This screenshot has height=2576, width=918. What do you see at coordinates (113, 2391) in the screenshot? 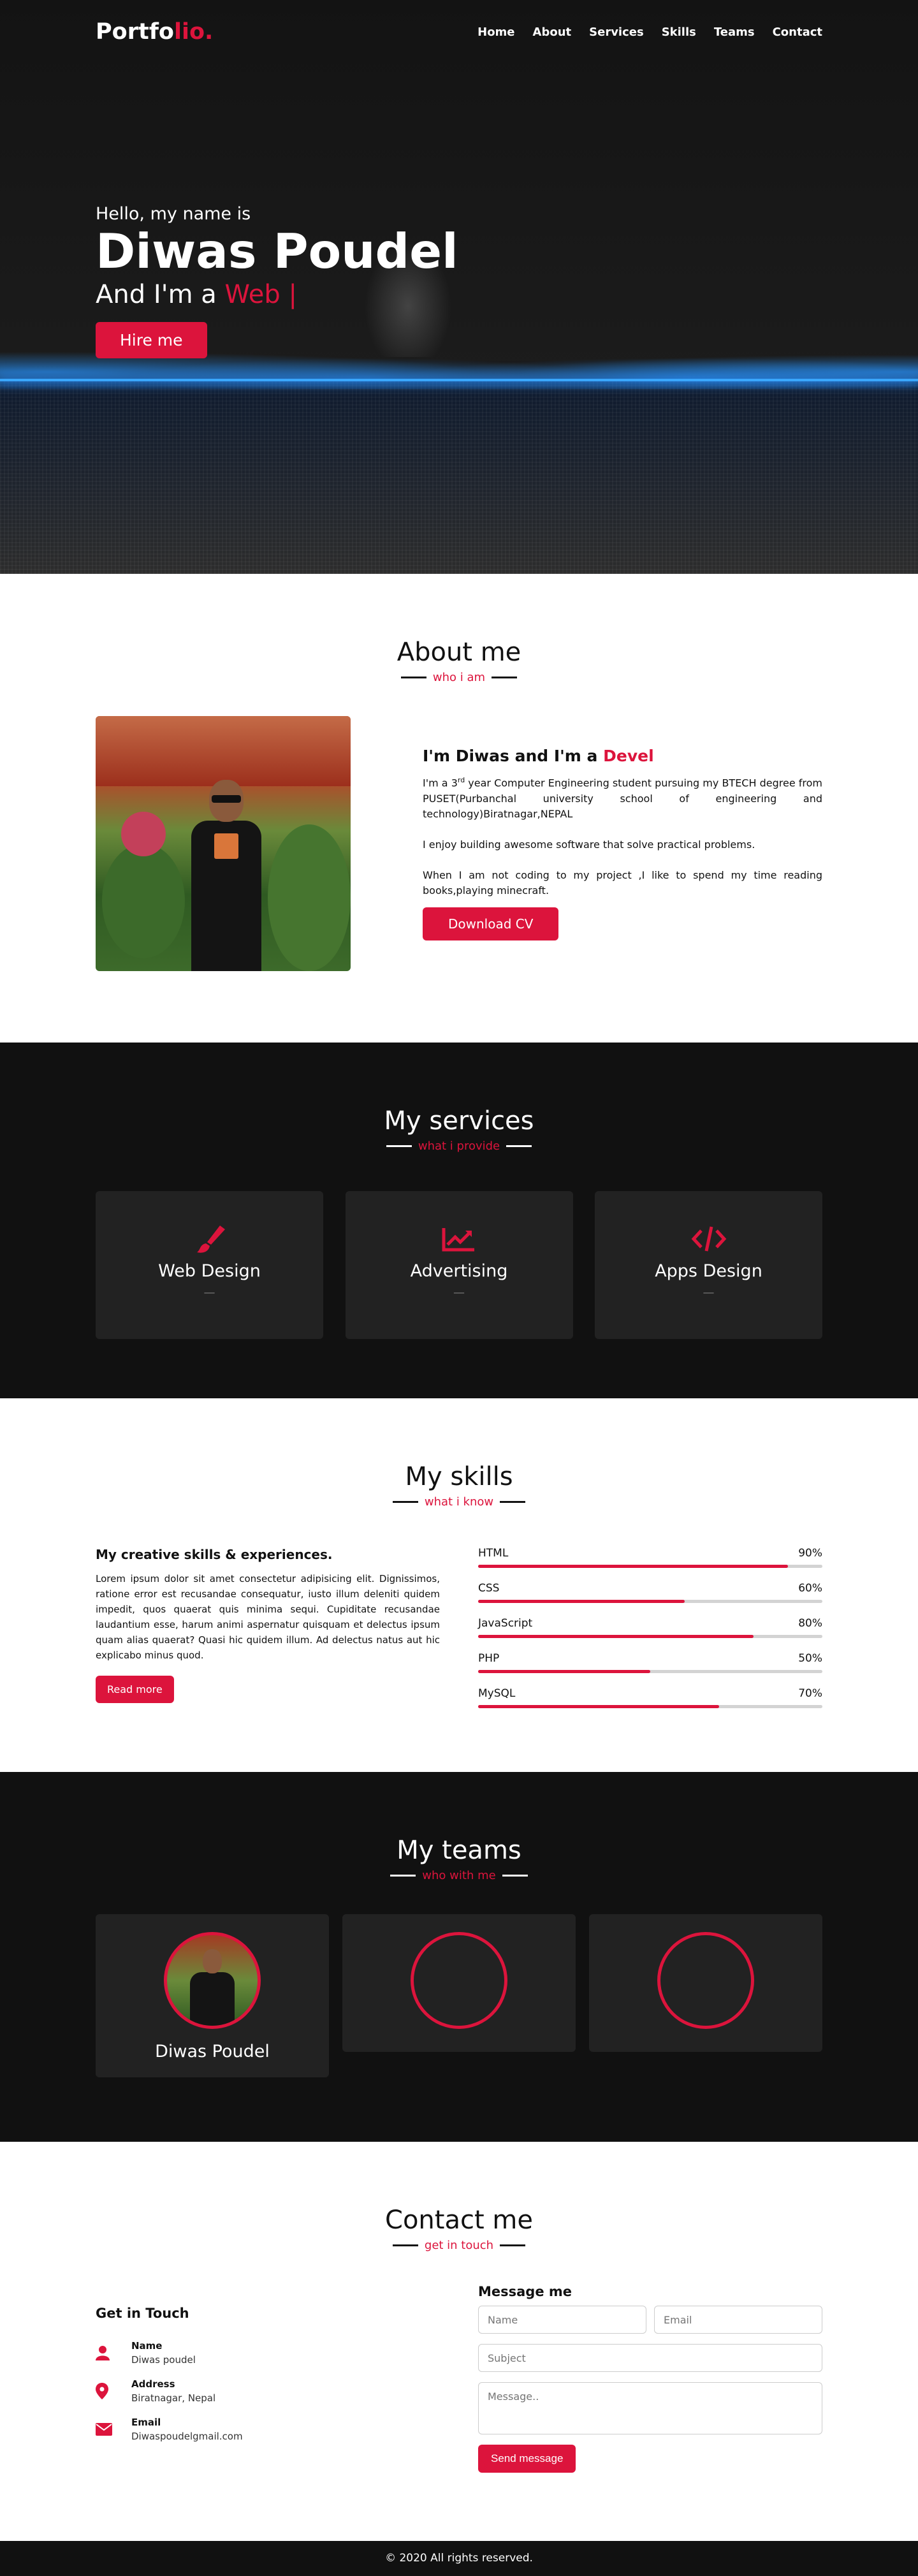
I see `map-marker-icon` at bounding box center [113, 2391].